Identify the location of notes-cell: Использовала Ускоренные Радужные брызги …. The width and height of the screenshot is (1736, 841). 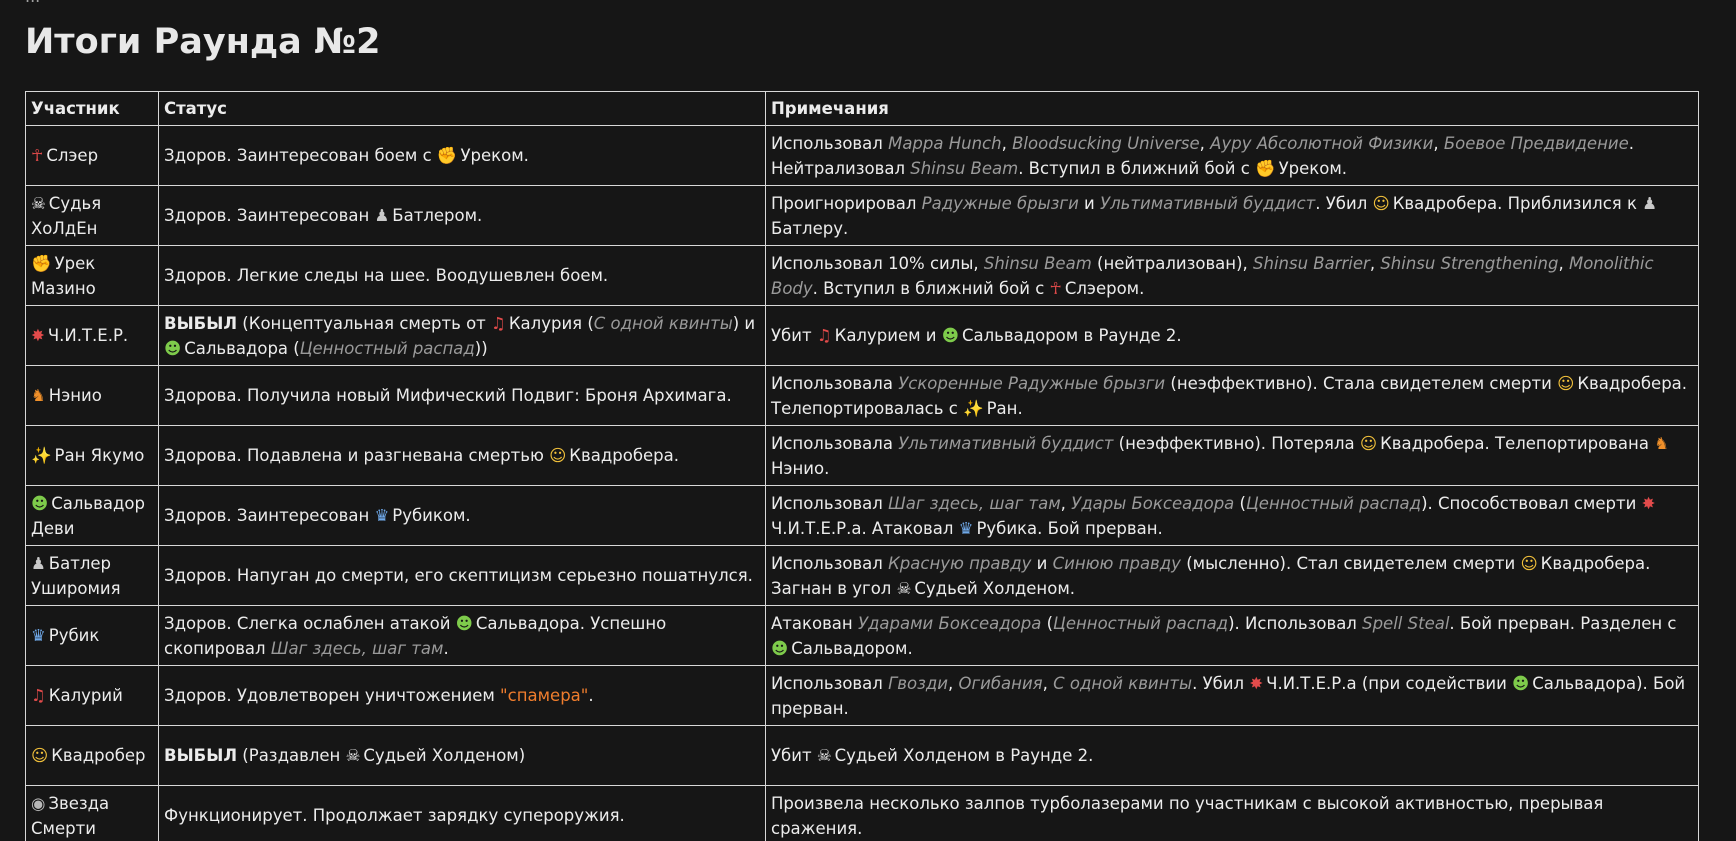
(1232, 395).